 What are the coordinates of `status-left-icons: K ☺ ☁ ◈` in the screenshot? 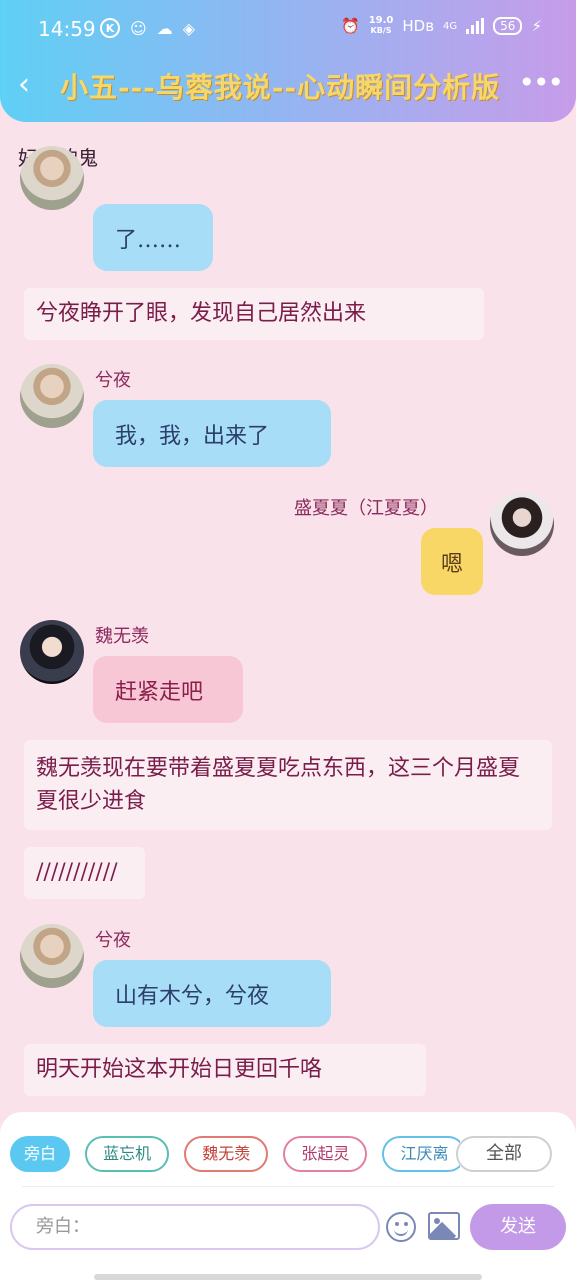 It's located at (147, 28).